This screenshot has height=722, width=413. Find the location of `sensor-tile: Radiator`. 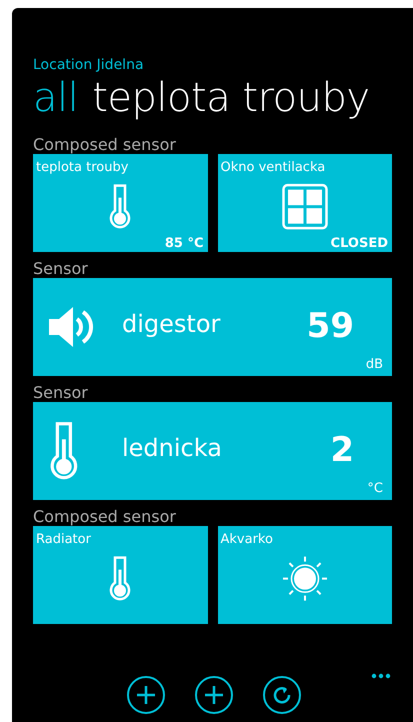

sensor-tile: Radiator is located at coordinates (120, 575).